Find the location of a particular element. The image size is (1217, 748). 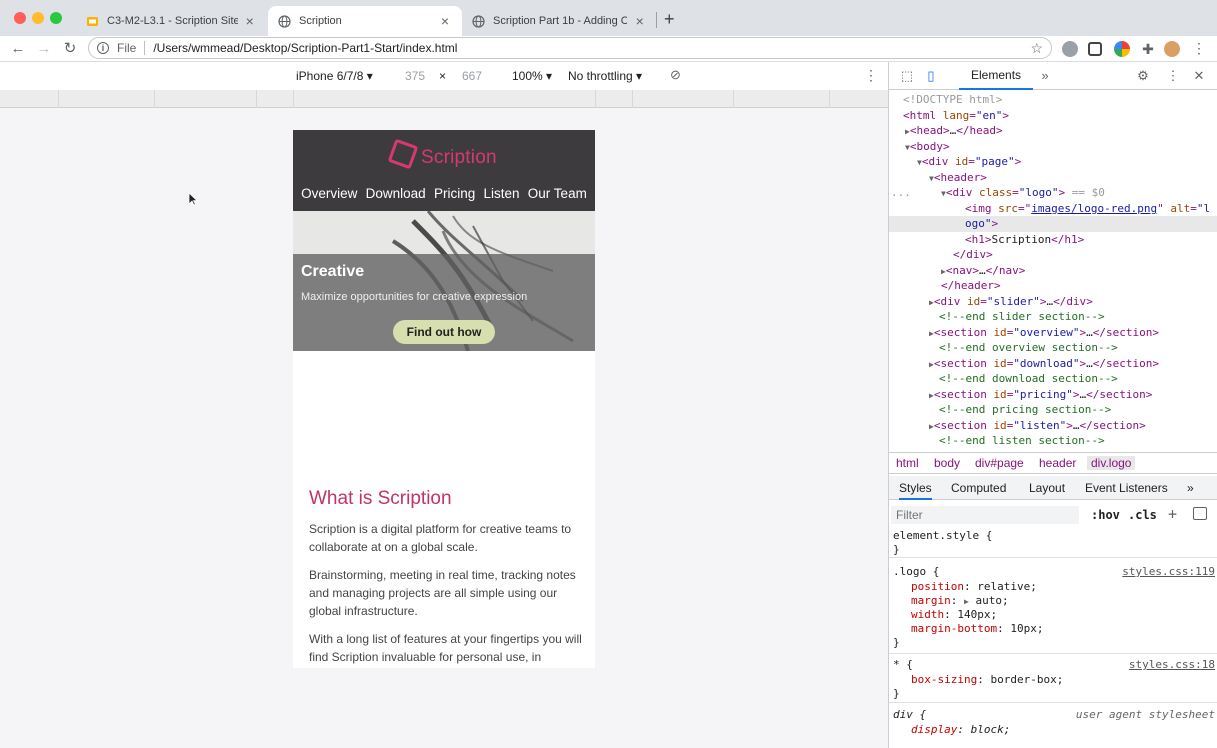

settings-gear-icon: ⚙ is located at coordinates (1143, 76).